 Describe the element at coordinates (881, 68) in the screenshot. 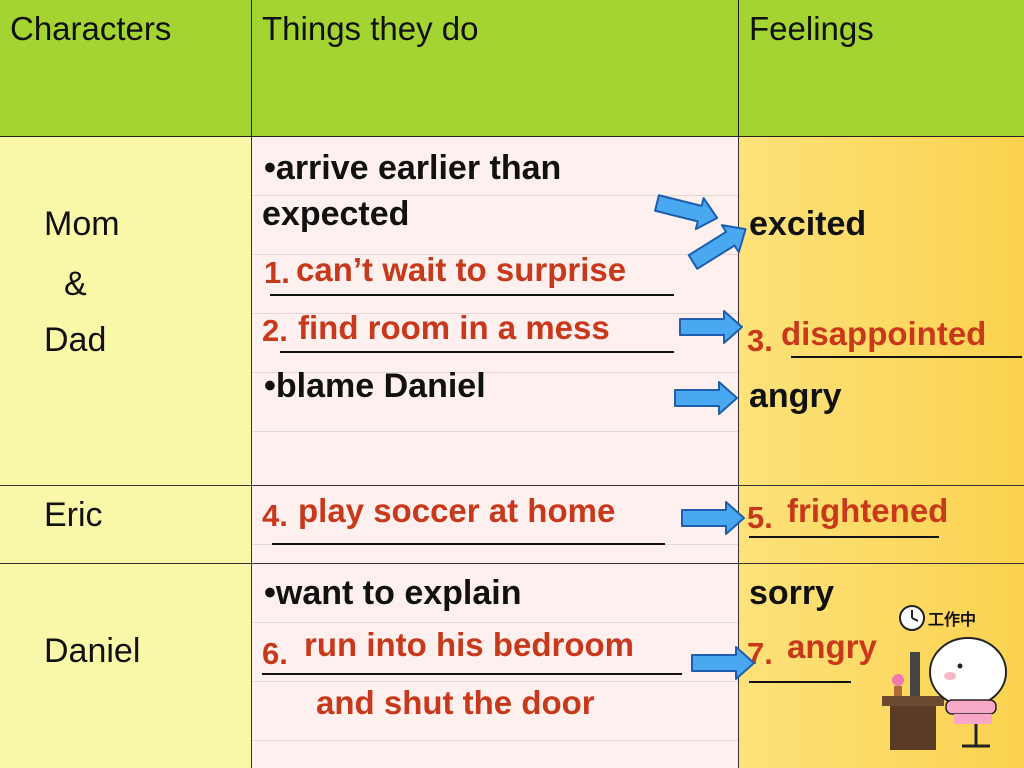

I see `header-feelings-cell: Feelings` at that location.